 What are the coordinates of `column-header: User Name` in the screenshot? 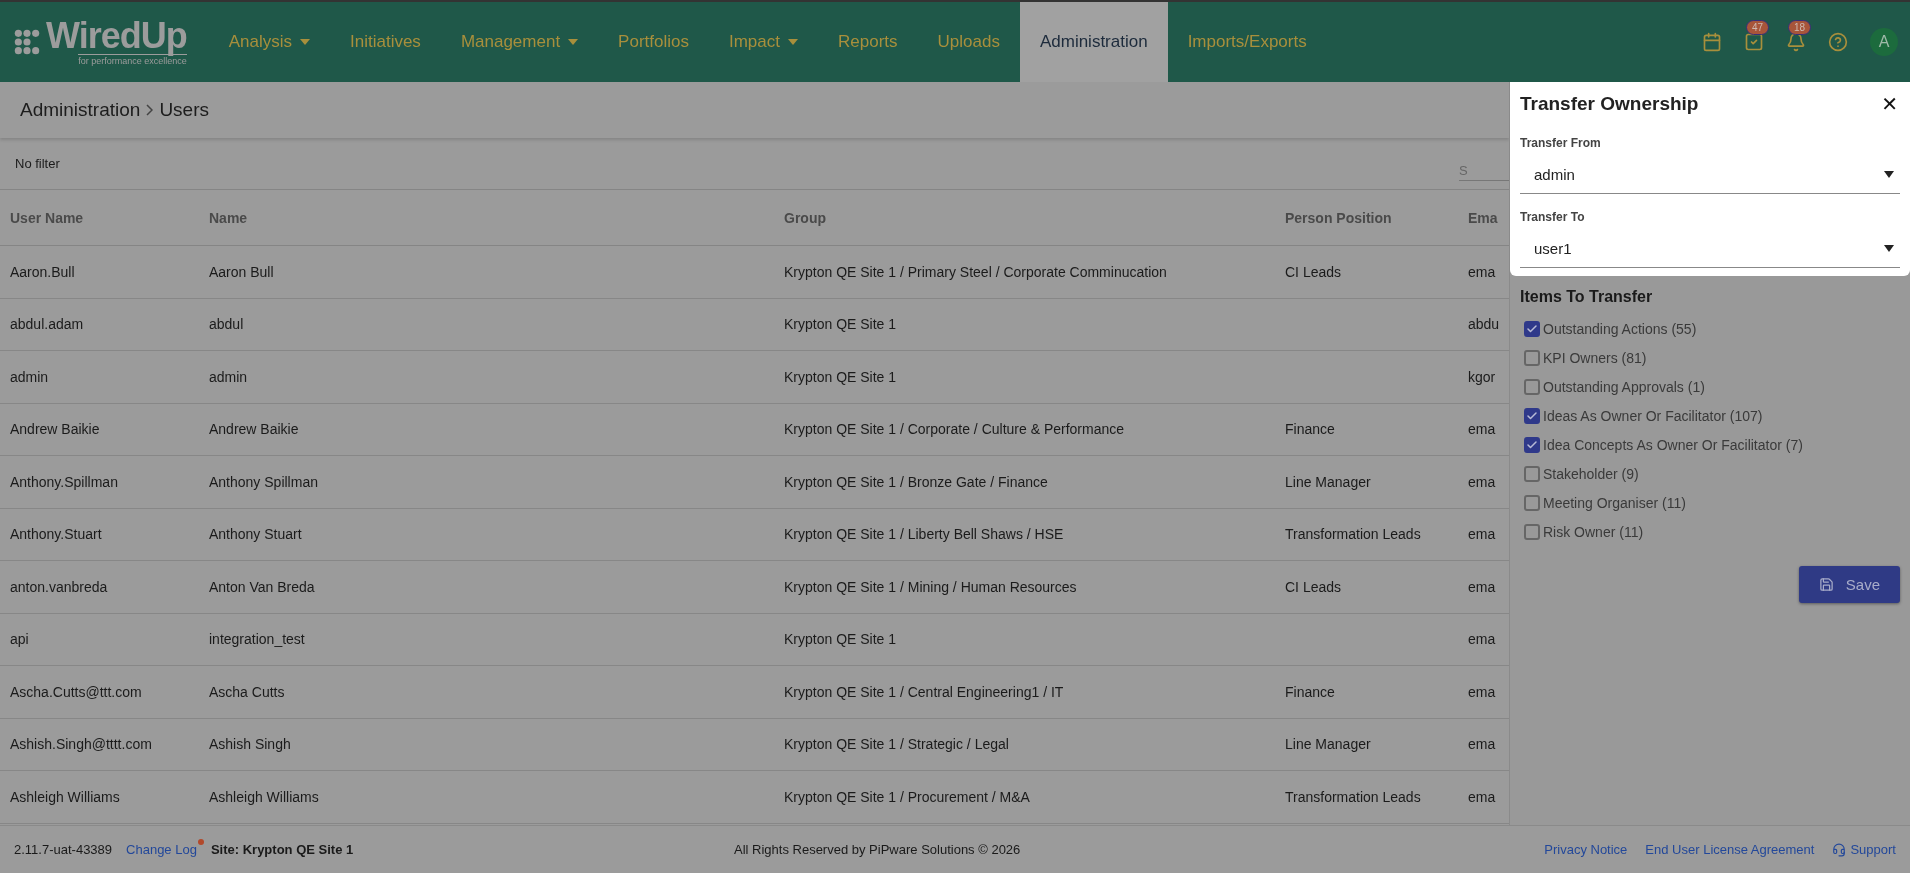 It's located at (99, 218).